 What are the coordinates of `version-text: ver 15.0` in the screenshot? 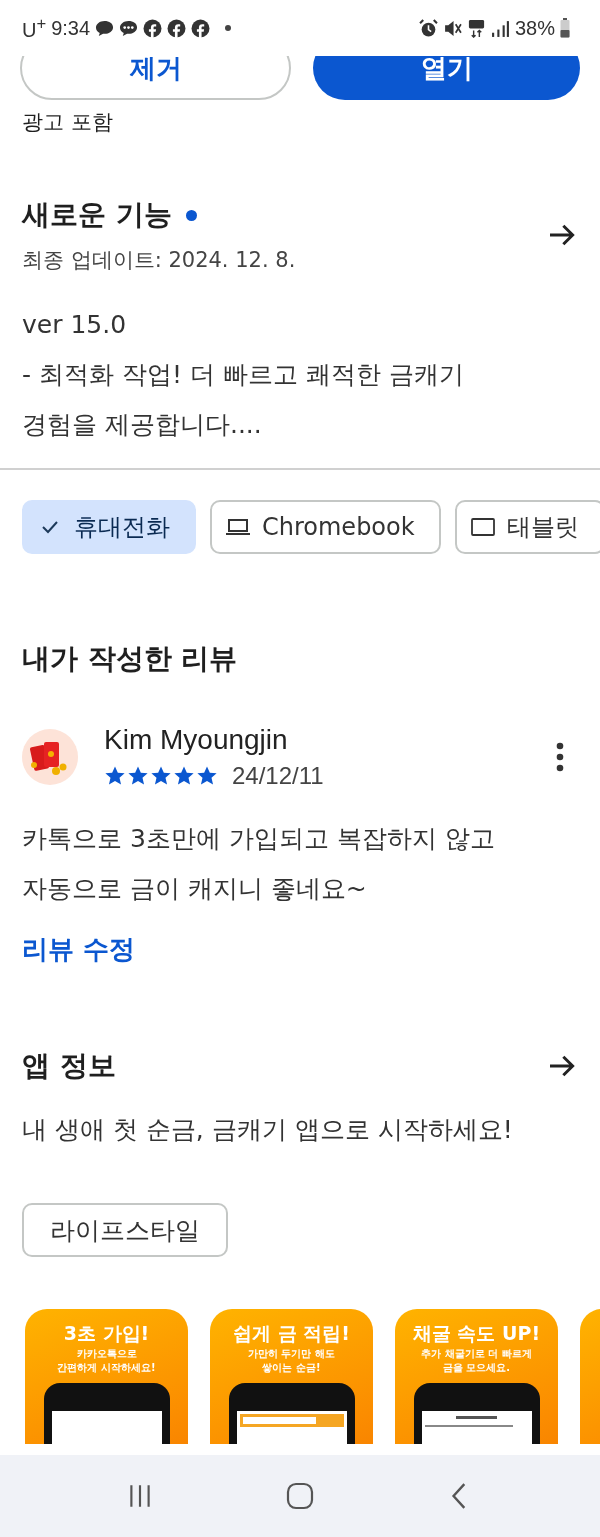 It's located at (75, 325).